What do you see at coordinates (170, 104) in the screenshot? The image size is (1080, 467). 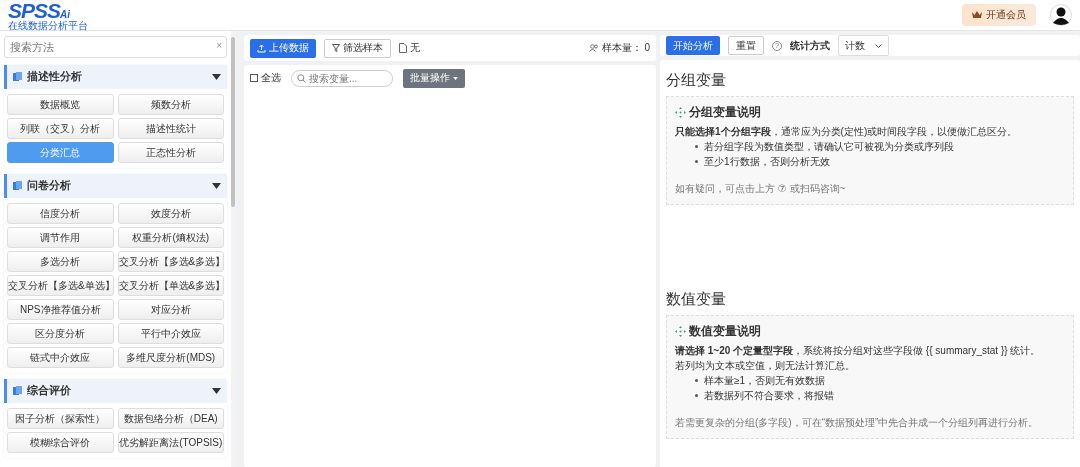 I see `method-button: 频数分析` at bounding box center [170, 104].